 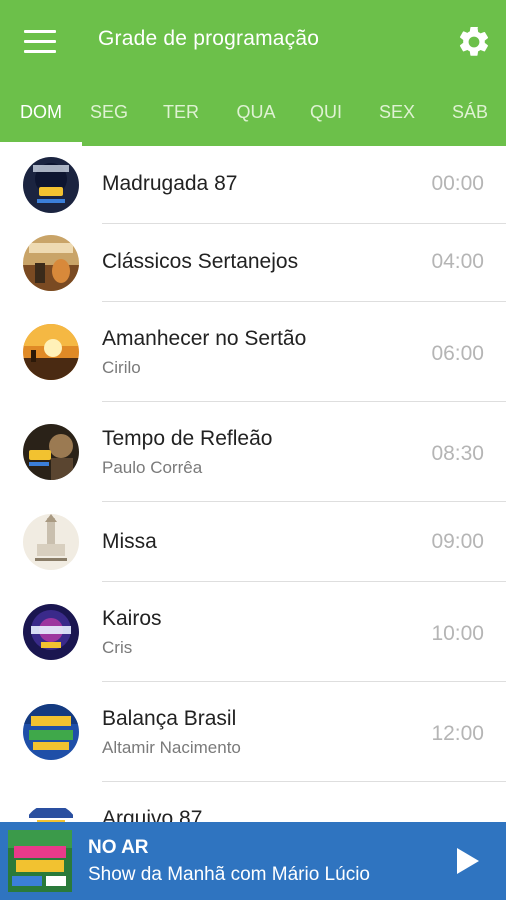 I want to click on tab-dom: DOM, so click(x=41, y=115).